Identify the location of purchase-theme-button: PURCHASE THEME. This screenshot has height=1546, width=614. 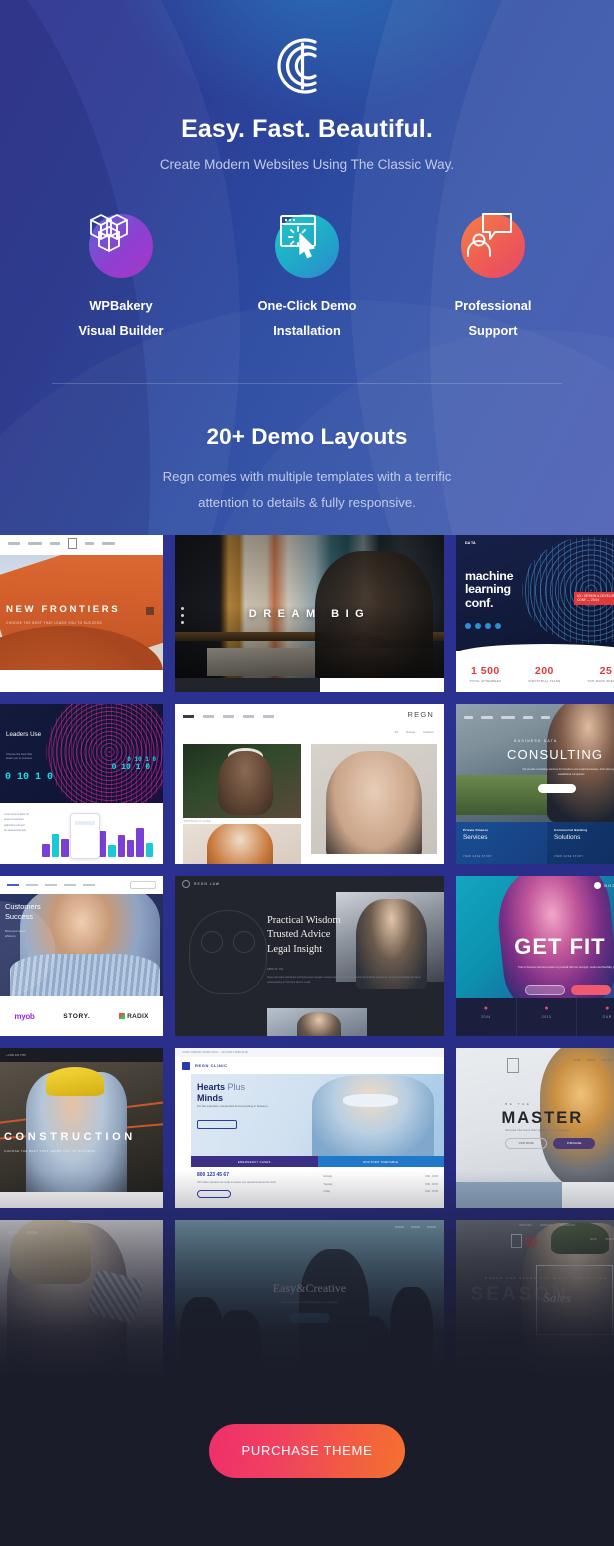
(307, 1451).